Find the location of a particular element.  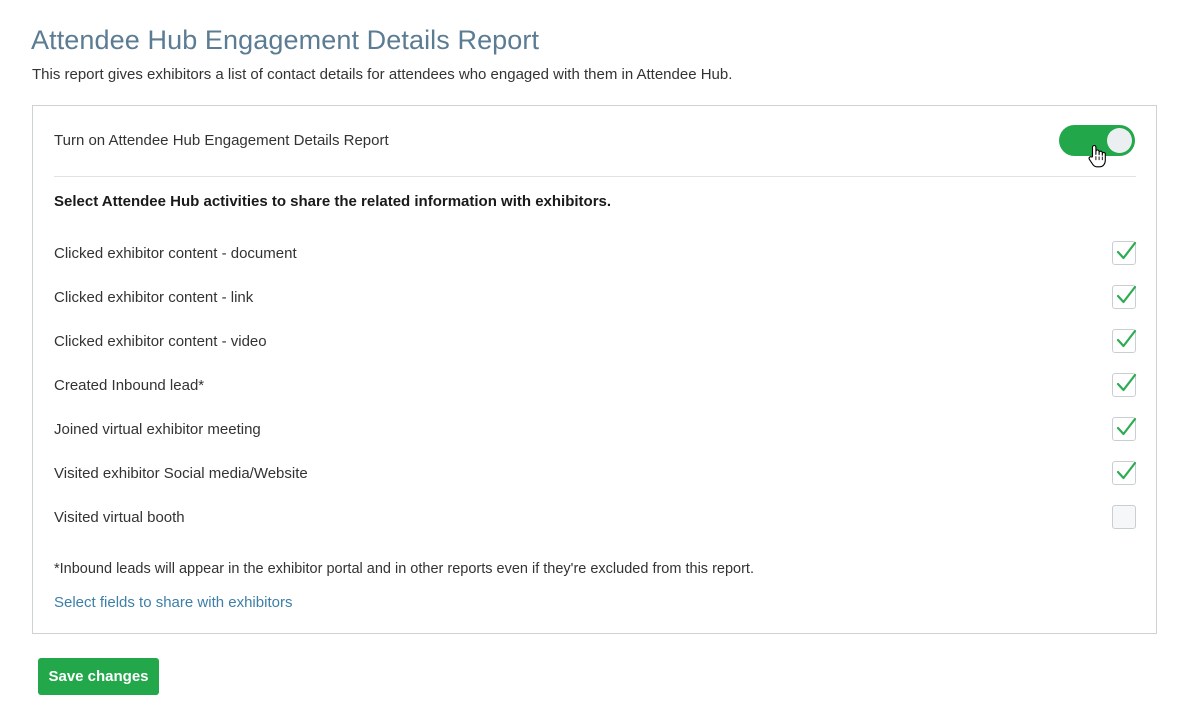

report-enable-toggle is located at coordinates (1097, 140).